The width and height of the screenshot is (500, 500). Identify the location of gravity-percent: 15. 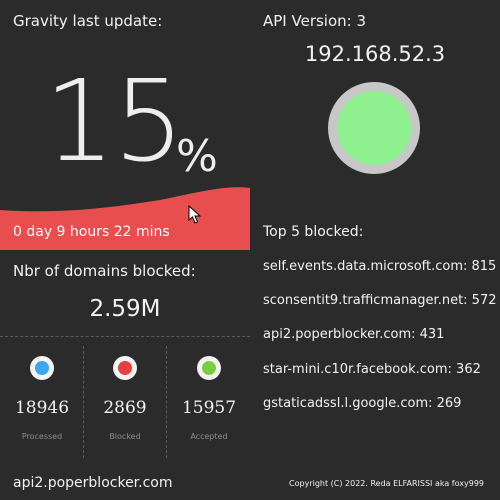
(114, 122).